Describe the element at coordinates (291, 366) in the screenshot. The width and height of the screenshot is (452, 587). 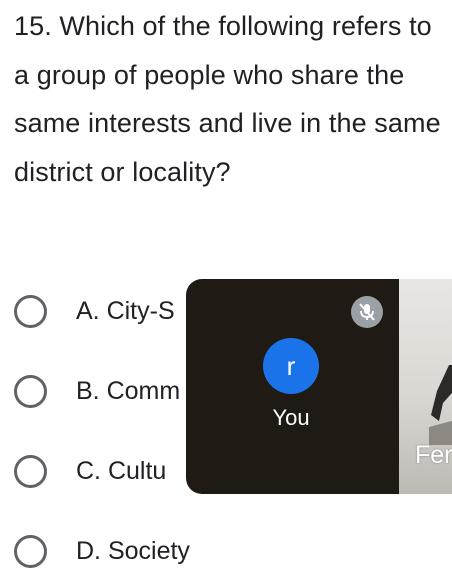
I see `avatar: r` at that location.